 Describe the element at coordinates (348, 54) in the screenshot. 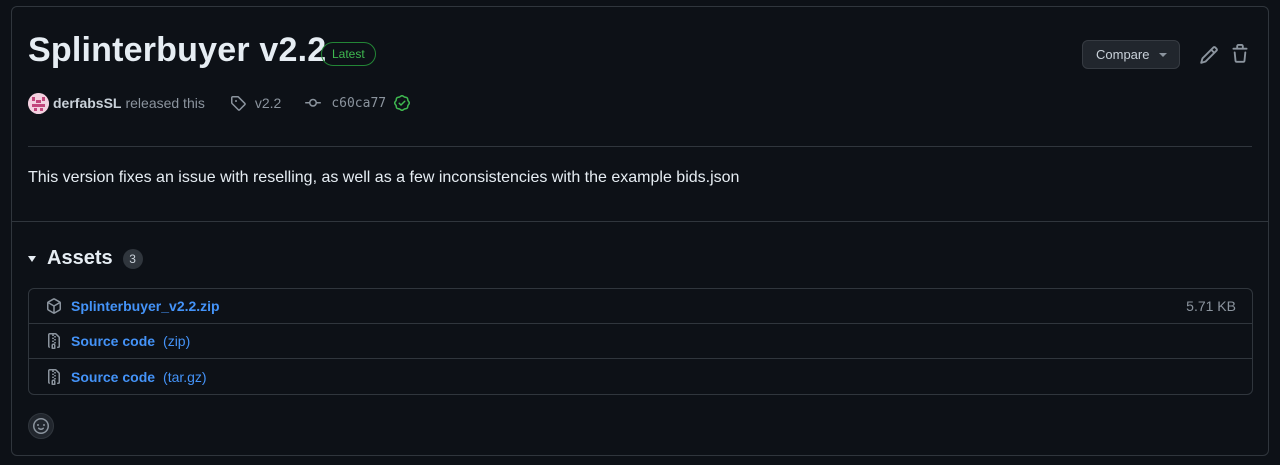

I see `latest-badge: Latest` at that location.